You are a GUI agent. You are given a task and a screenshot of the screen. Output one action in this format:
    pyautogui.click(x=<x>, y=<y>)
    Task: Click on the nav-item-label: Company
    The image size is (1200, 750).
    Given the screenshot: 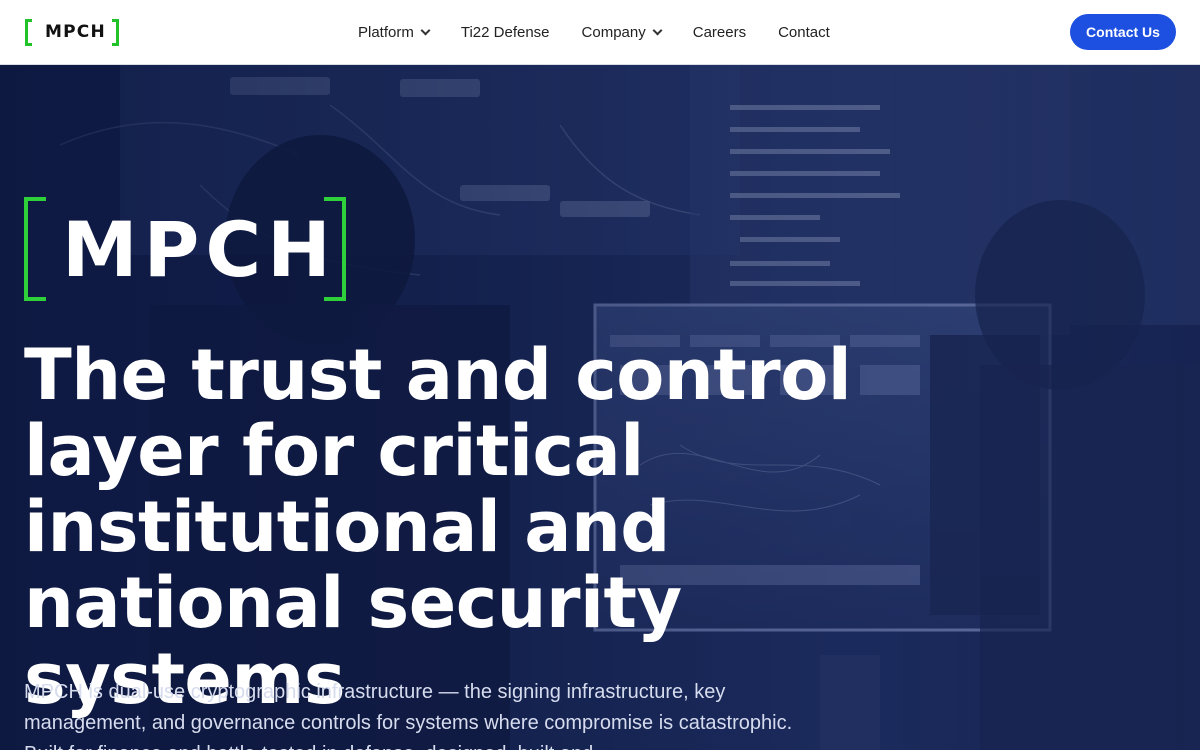 What is the action you would take?
    pyautogui.click(x=613, y=32)
    